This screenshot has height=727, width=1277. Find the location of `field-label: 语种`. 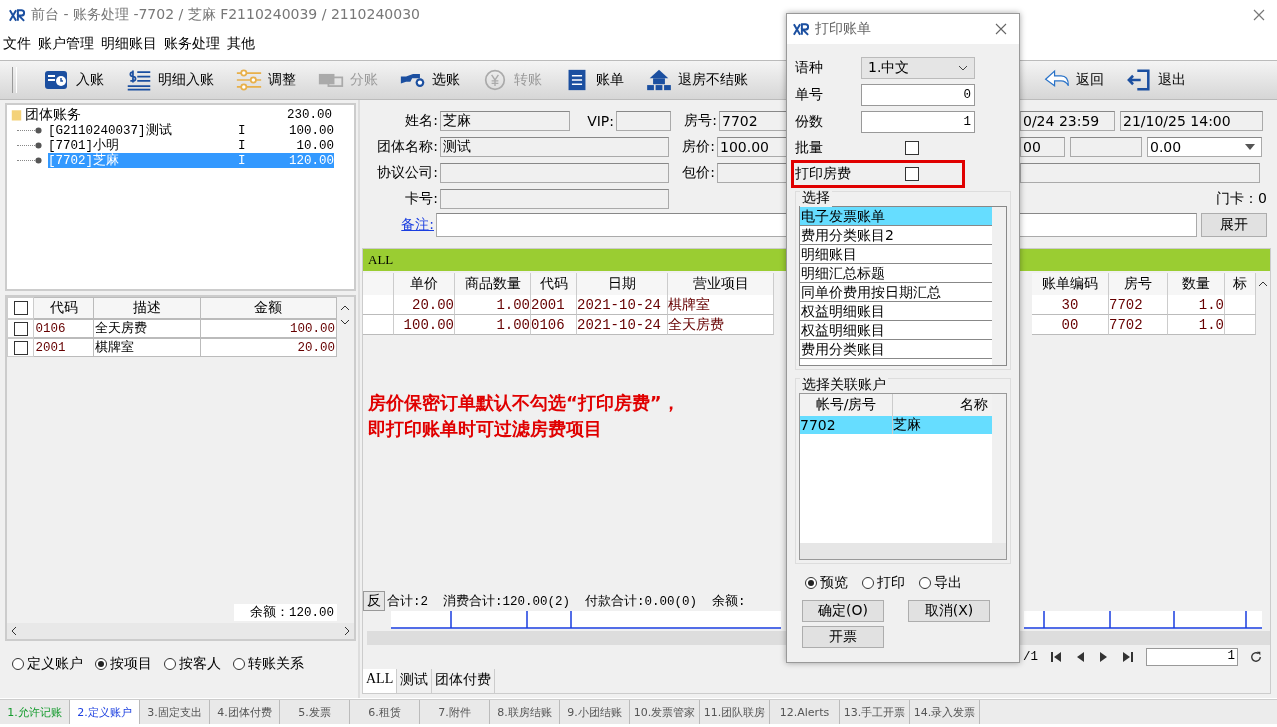

field-label: 语种 is located at coordinates (809, 67).